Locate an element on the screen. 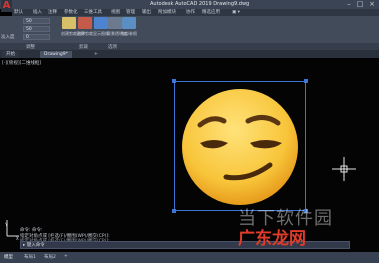 The height and width of the screenshot is (263, 379). menu-tab-6: 管理 is located at coordinates (130, 12).